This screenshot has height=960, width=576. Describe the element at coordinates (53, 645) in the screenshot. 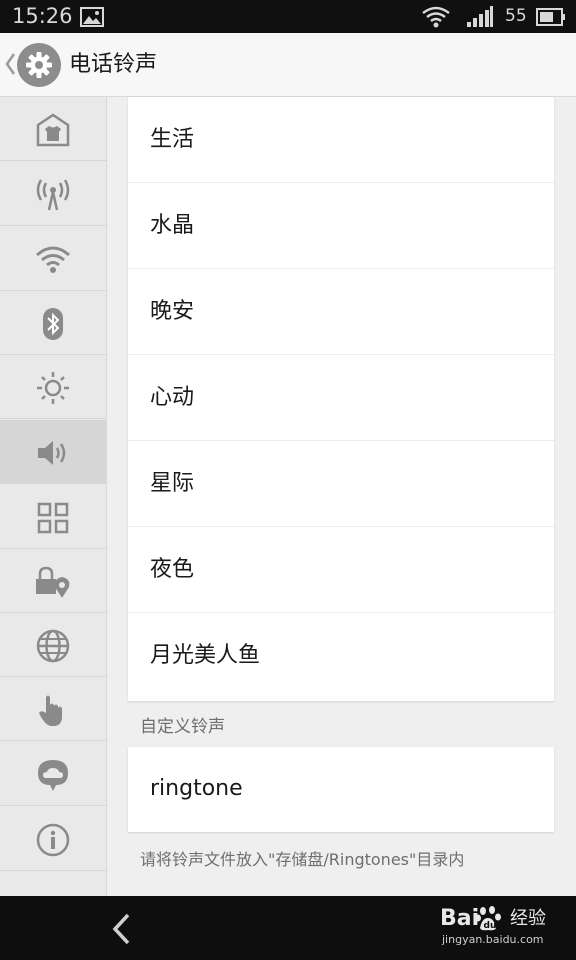

I see `sidebar-item-language` at that location.